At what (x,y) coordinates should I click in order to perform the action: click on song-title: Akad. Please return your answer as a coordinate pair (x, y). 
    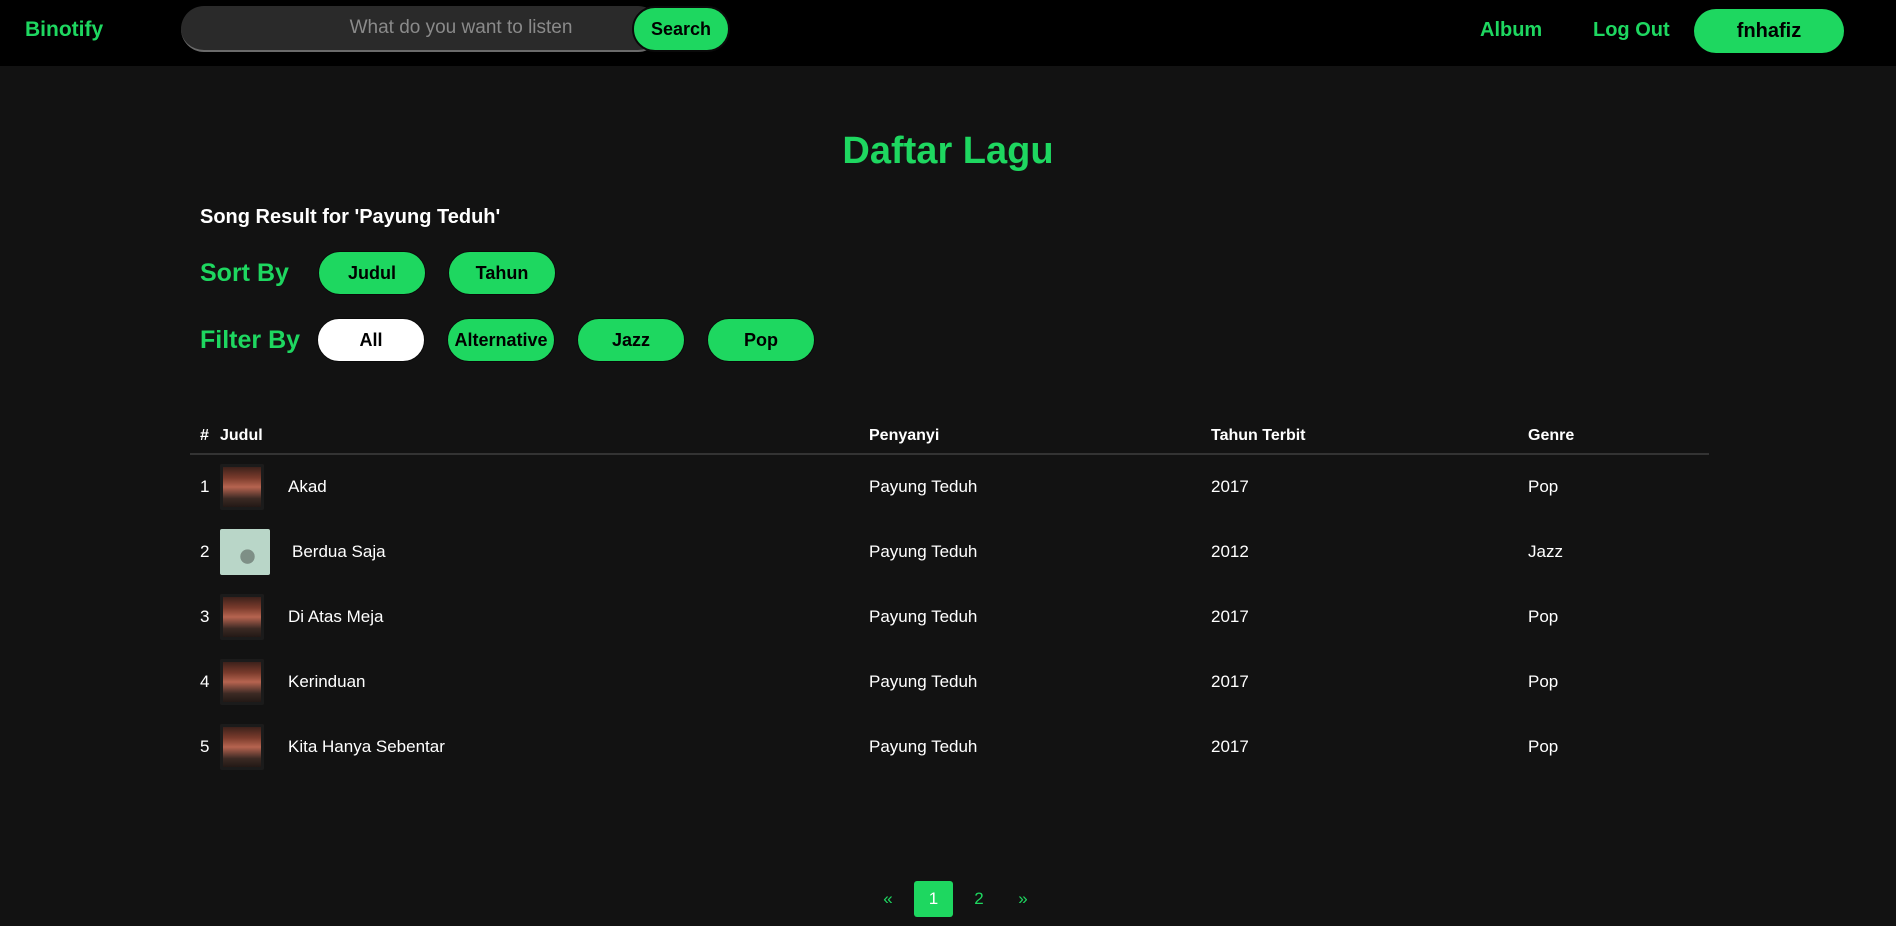
    Looking at the image, I should click on (307, 487).